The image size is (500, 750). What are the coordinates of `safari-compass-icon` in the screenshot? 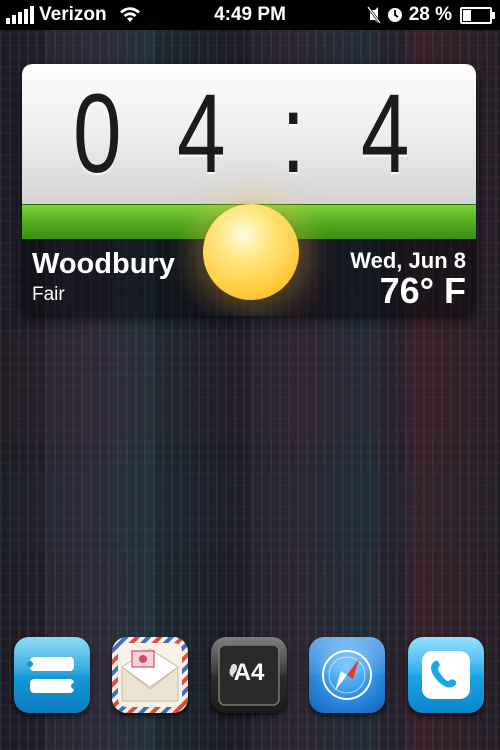 It's located at (347, 675).